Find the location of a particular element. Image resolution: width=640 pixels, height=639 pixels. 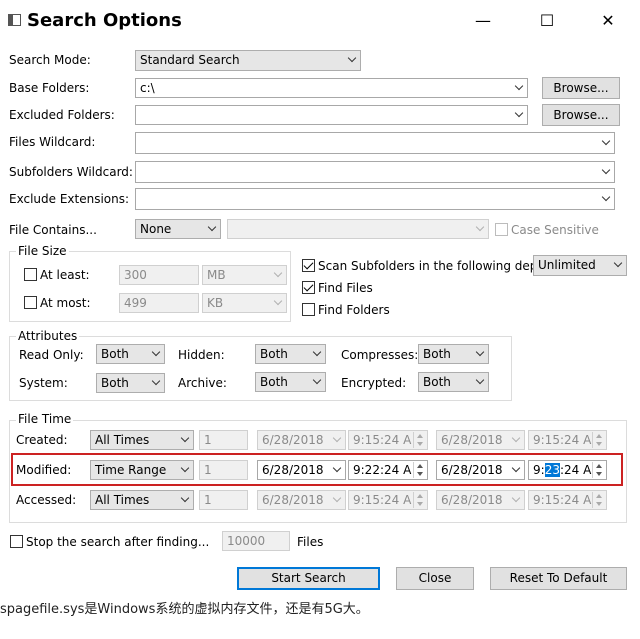

modified-mode-select: Time Range is located at coordinates (142, 470).